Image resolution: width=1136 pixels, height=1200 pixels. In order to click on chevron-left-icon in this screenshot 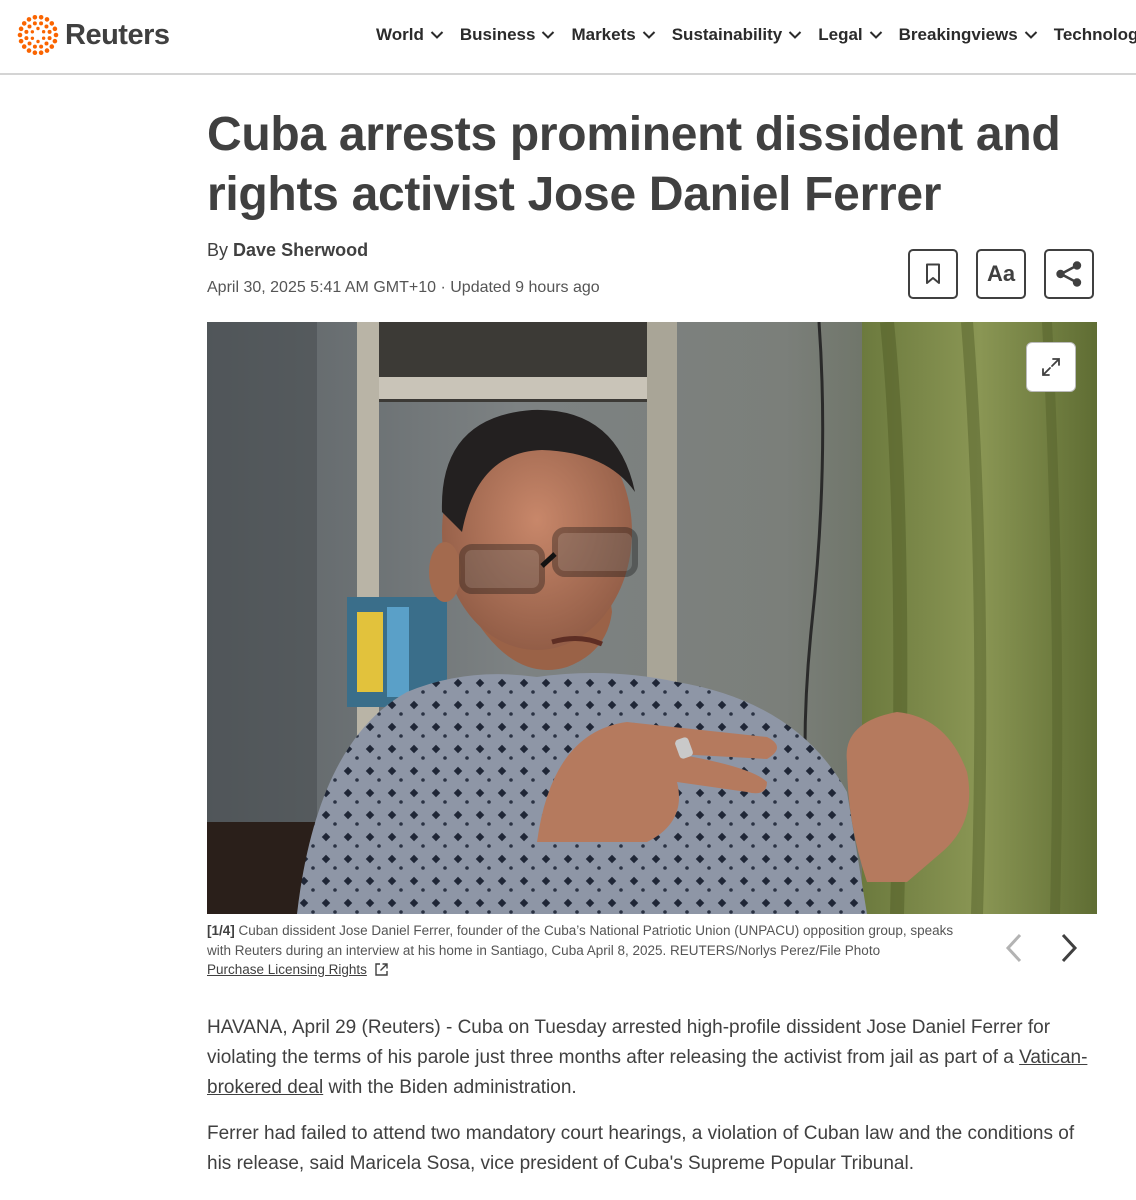, I will do `click(1013, 948)`.